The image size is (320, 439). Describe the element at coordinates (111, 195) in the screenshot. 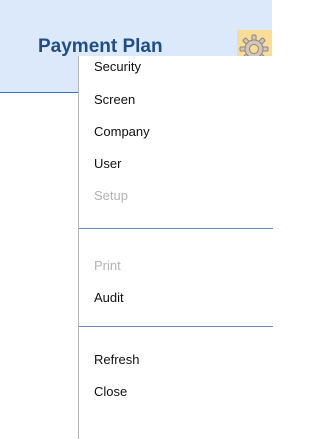

I see `menu-item-setup: Setup` at that location.